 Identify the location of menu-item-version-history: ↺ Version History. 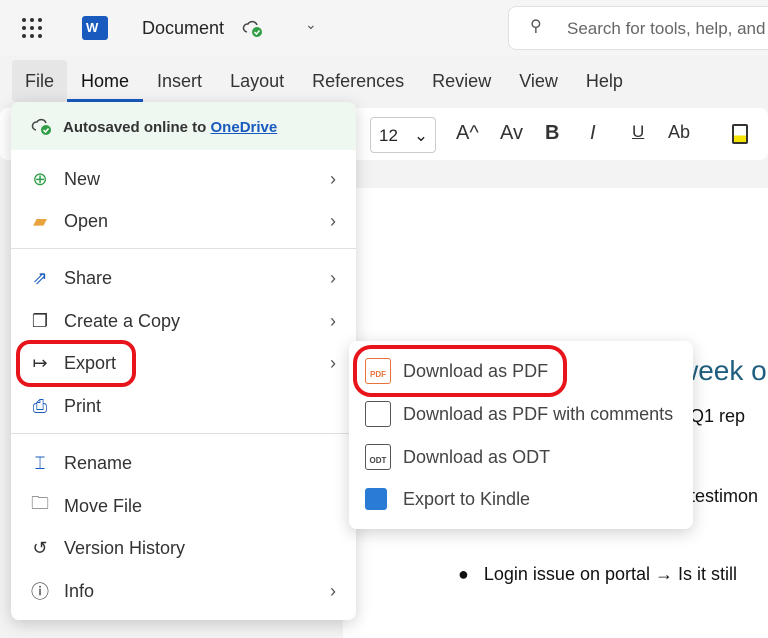
(183, 548).